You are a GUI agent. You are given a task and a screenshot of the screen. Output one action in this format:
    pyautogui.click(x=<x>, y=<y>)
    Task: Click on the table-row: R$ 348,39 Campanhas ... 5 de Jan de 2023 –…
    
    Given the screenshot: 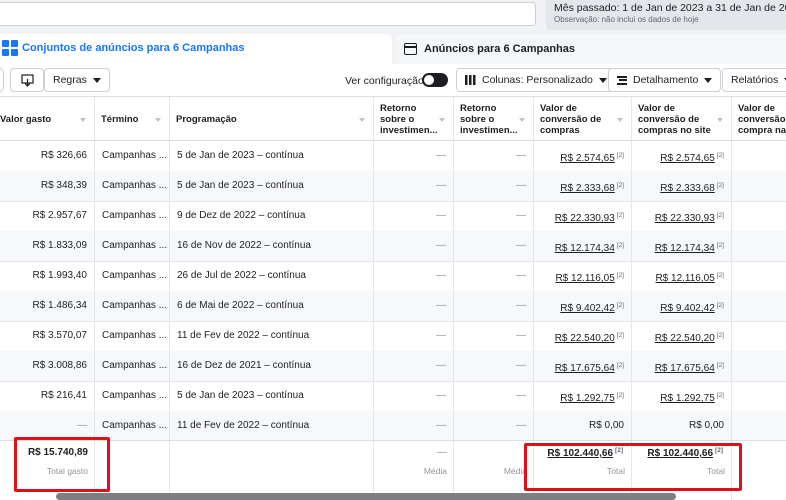 What is the action you would take?
    pyautogui.click(x=393, y=186)
    